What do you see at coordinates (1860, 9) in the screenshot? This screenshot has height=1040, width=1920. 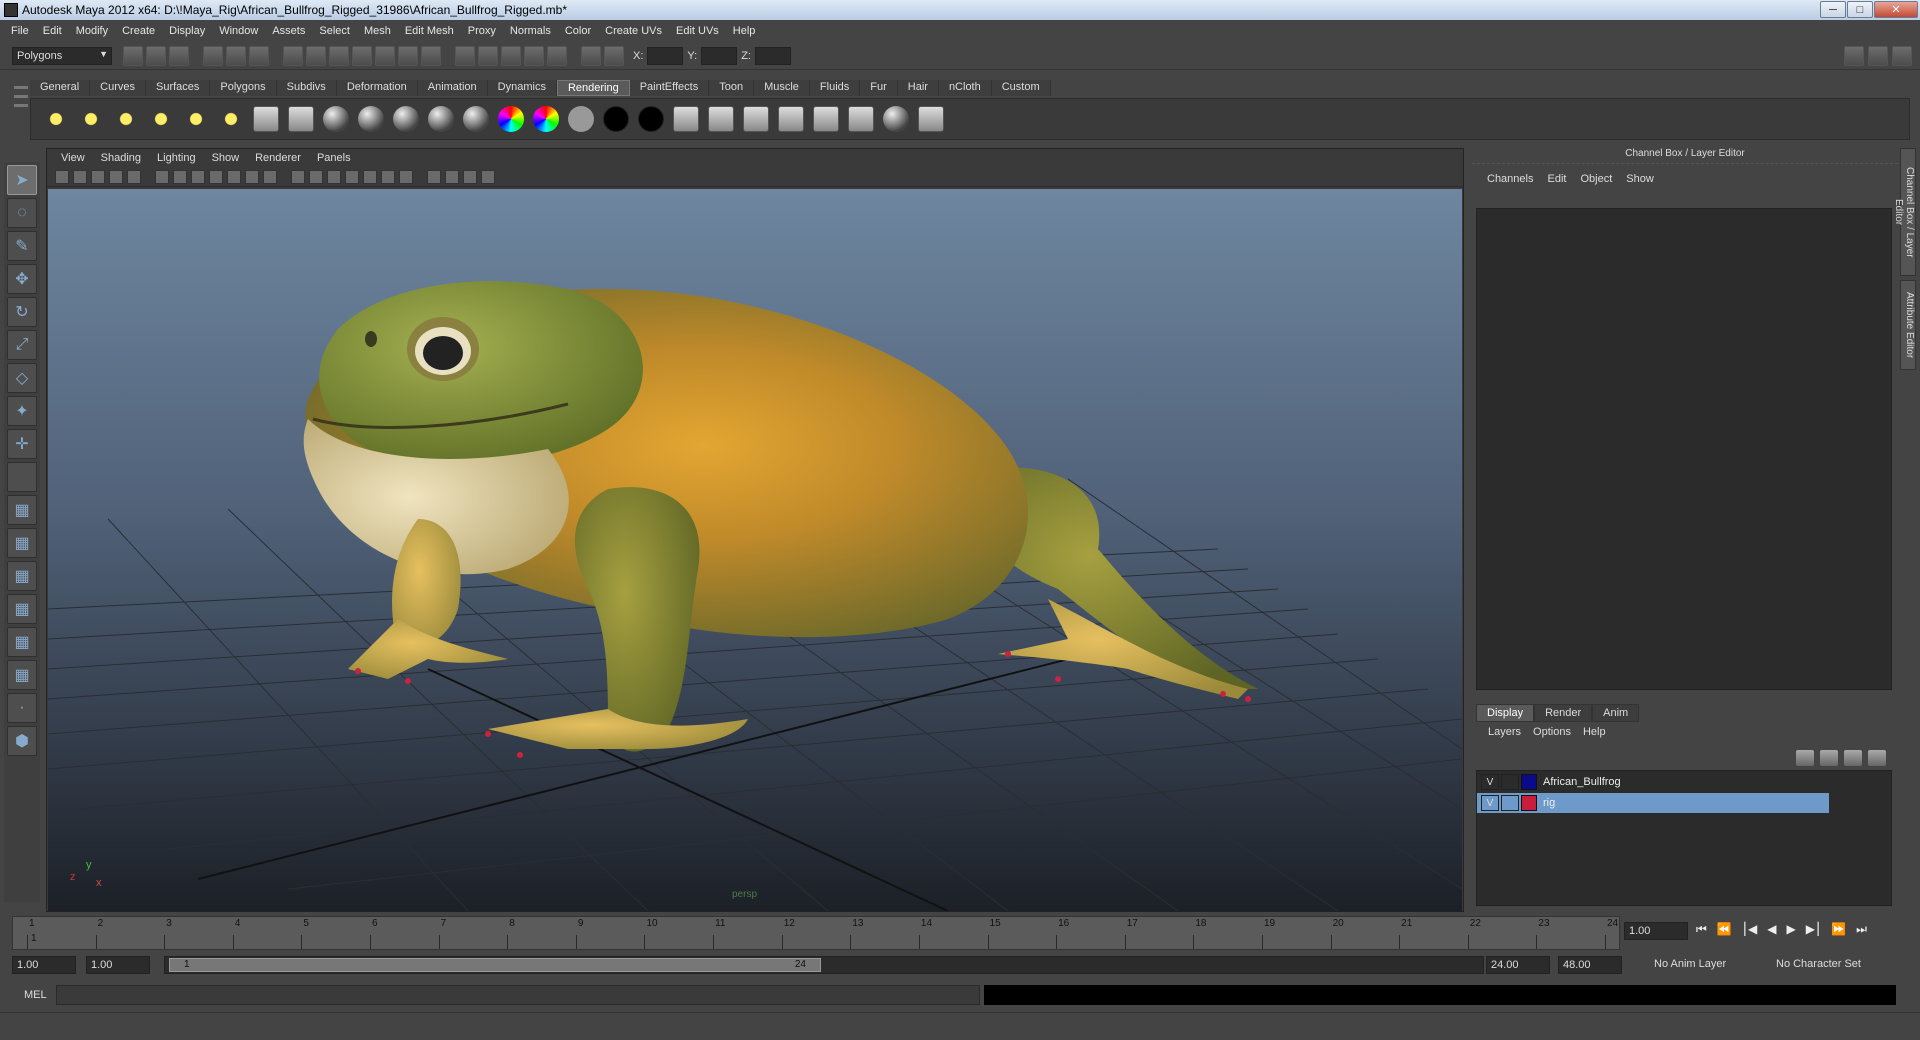 I see `maximize-button: □` at bounding box center [1860, 9].